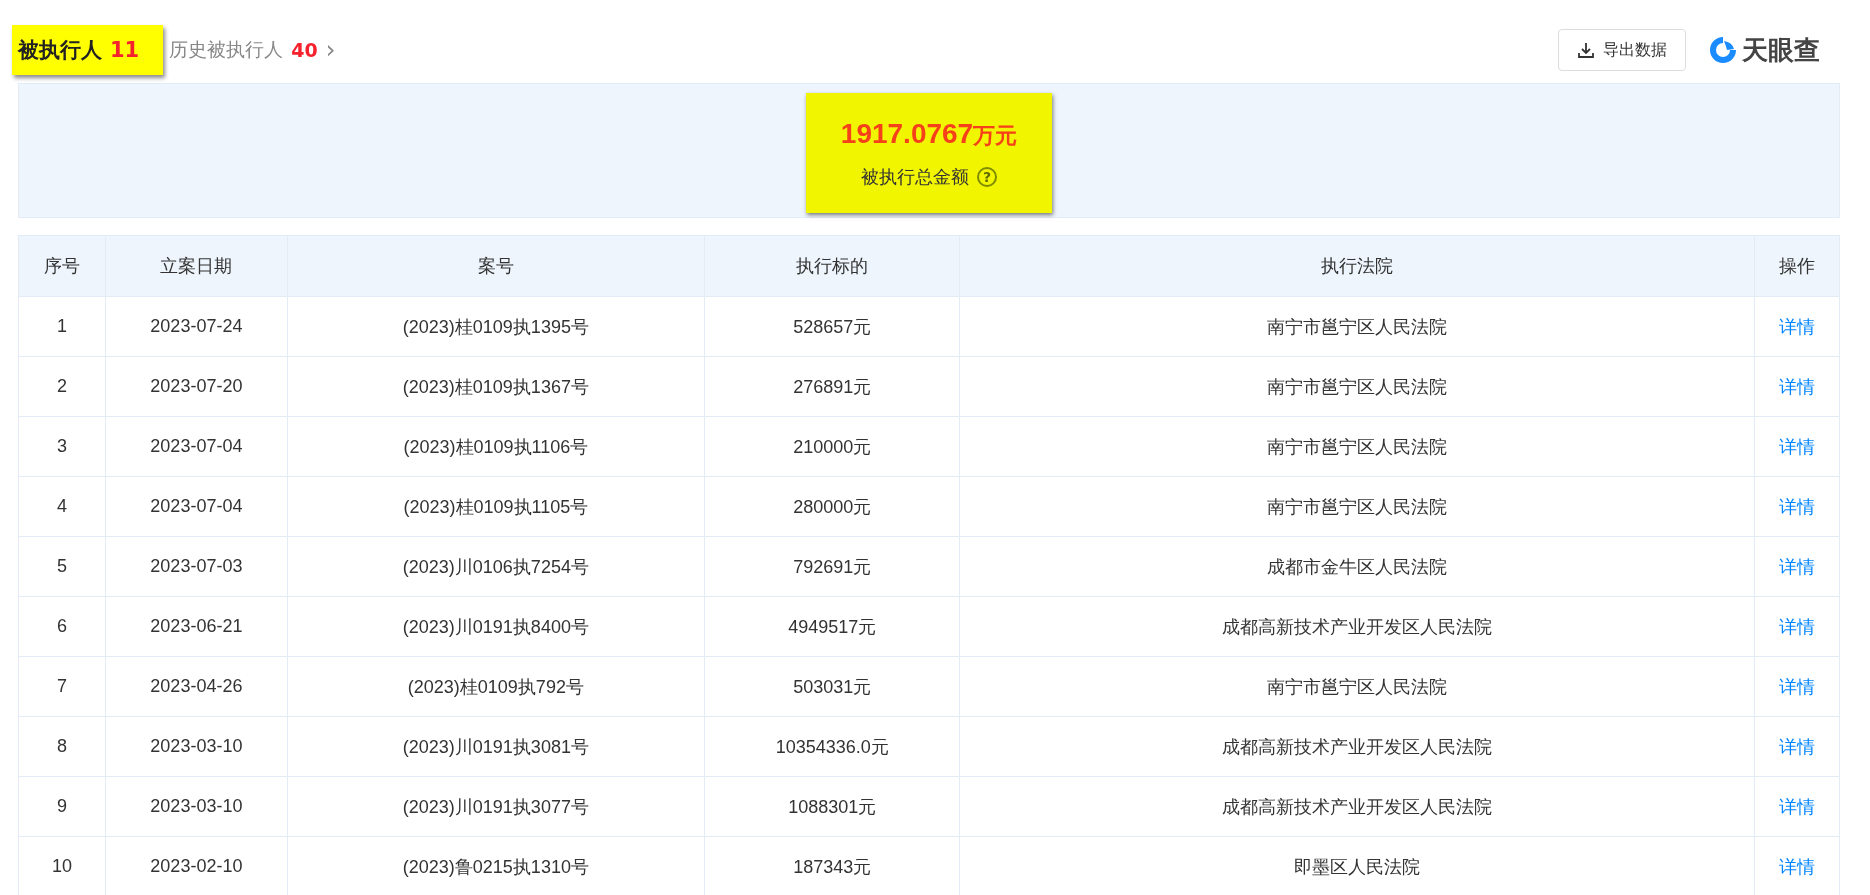 The height and width of the screenshot is (895, 1870). I want to click on table-cell: 10, so click(62, 865).